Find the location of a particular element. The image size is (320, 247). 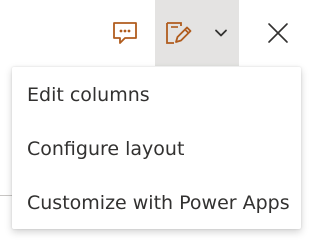

menu-item-label: Customize with Power Apps is located at coordinates (158, 203).